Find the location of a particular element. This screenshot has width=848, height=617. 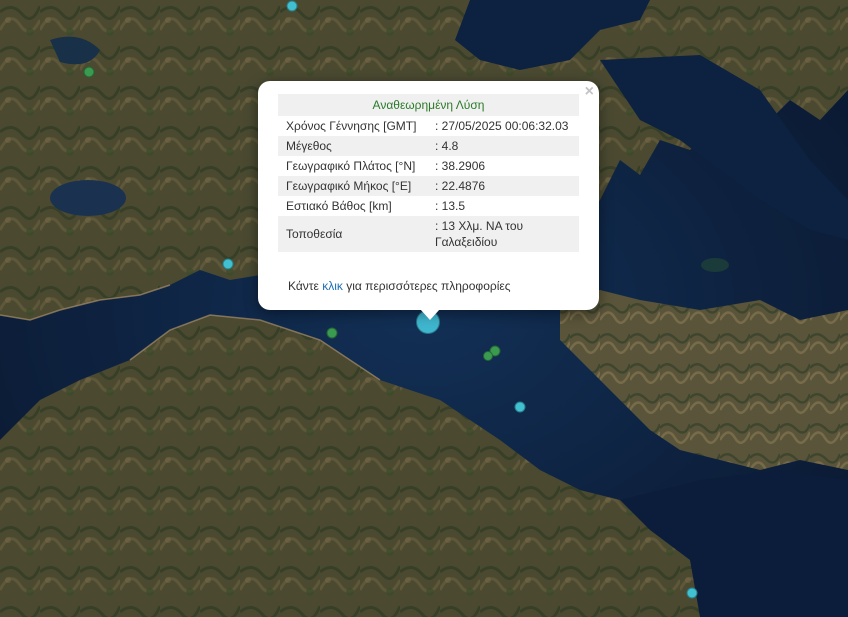

longitude-label: Γεωγραφικό Μήκος [°E] is located at coordinates (352, 186).